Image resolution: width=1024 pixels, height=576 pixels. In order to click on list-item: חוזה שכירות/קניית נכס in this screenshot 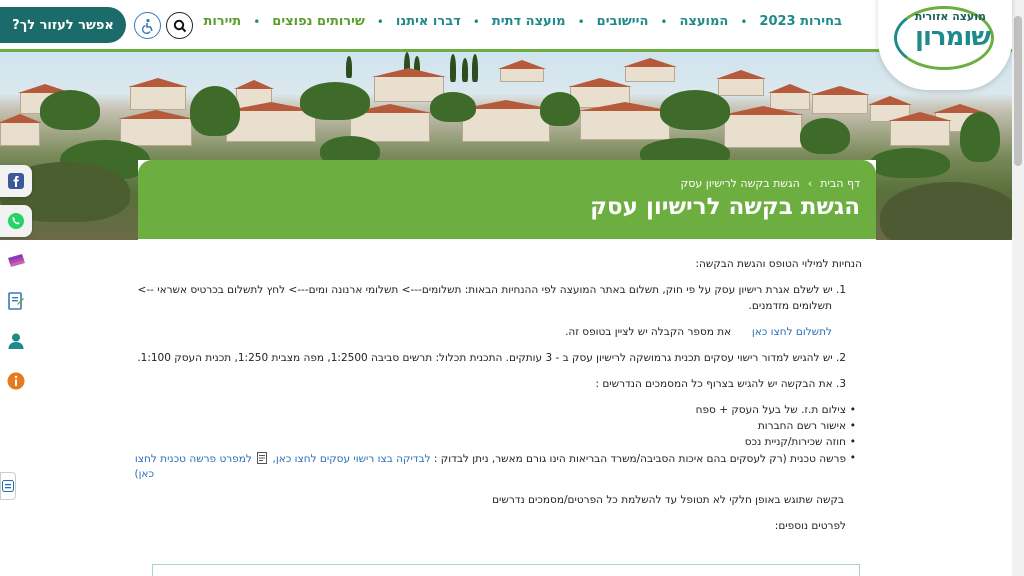, I will do `click(801, 442)`.